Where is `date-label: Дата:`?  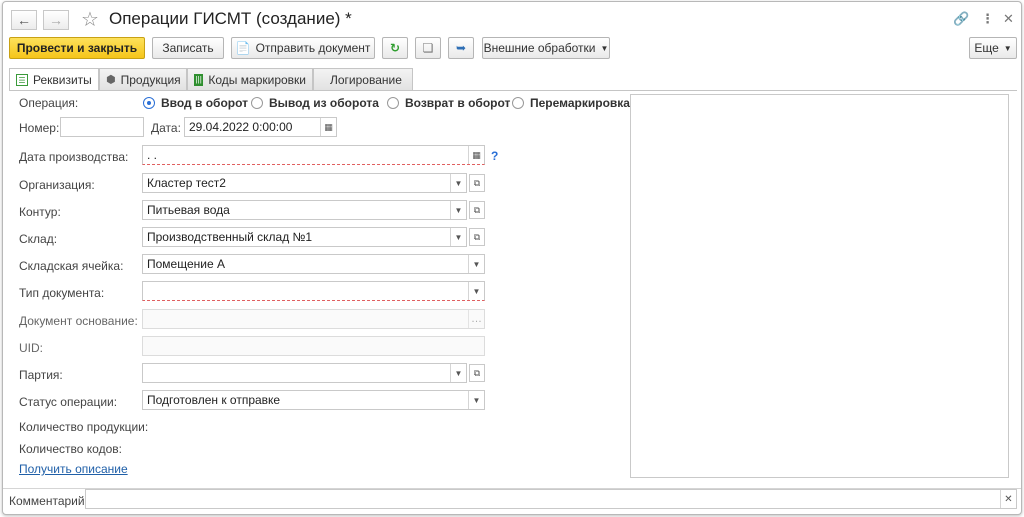
date-label: Дата: is located at coordinates (166, 128).